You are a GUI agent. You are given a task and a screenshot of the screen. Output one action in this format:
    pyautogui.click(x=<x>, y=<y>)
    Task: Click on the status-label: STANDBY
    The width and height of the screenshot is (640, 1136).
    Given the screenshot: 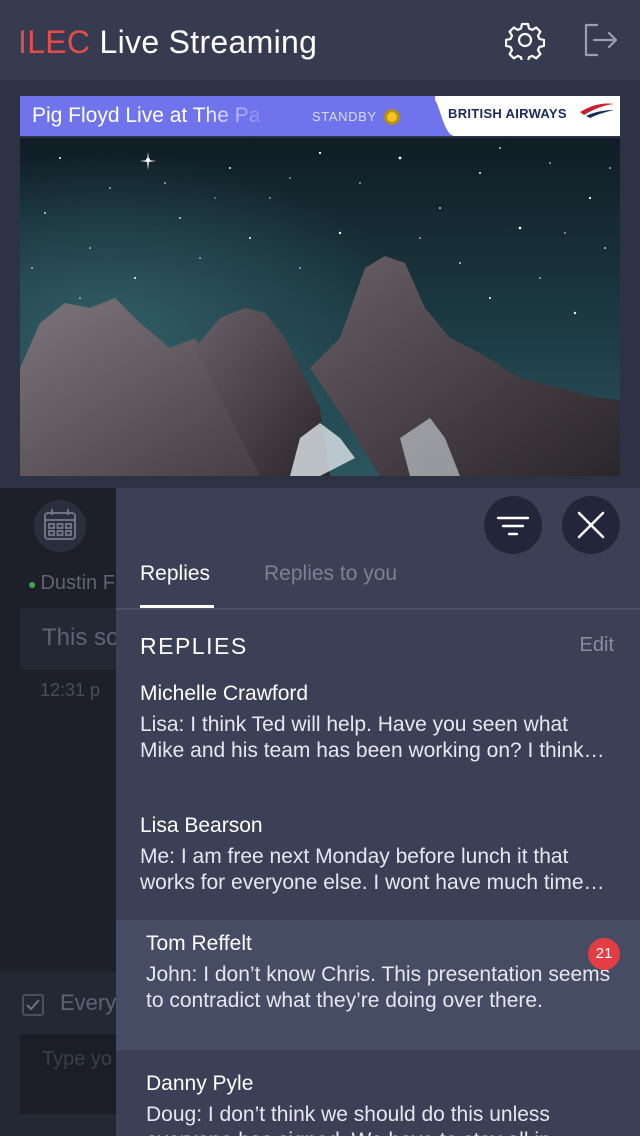 What is the action you would take?
    pyautogui.click(x=344, y=116)
    